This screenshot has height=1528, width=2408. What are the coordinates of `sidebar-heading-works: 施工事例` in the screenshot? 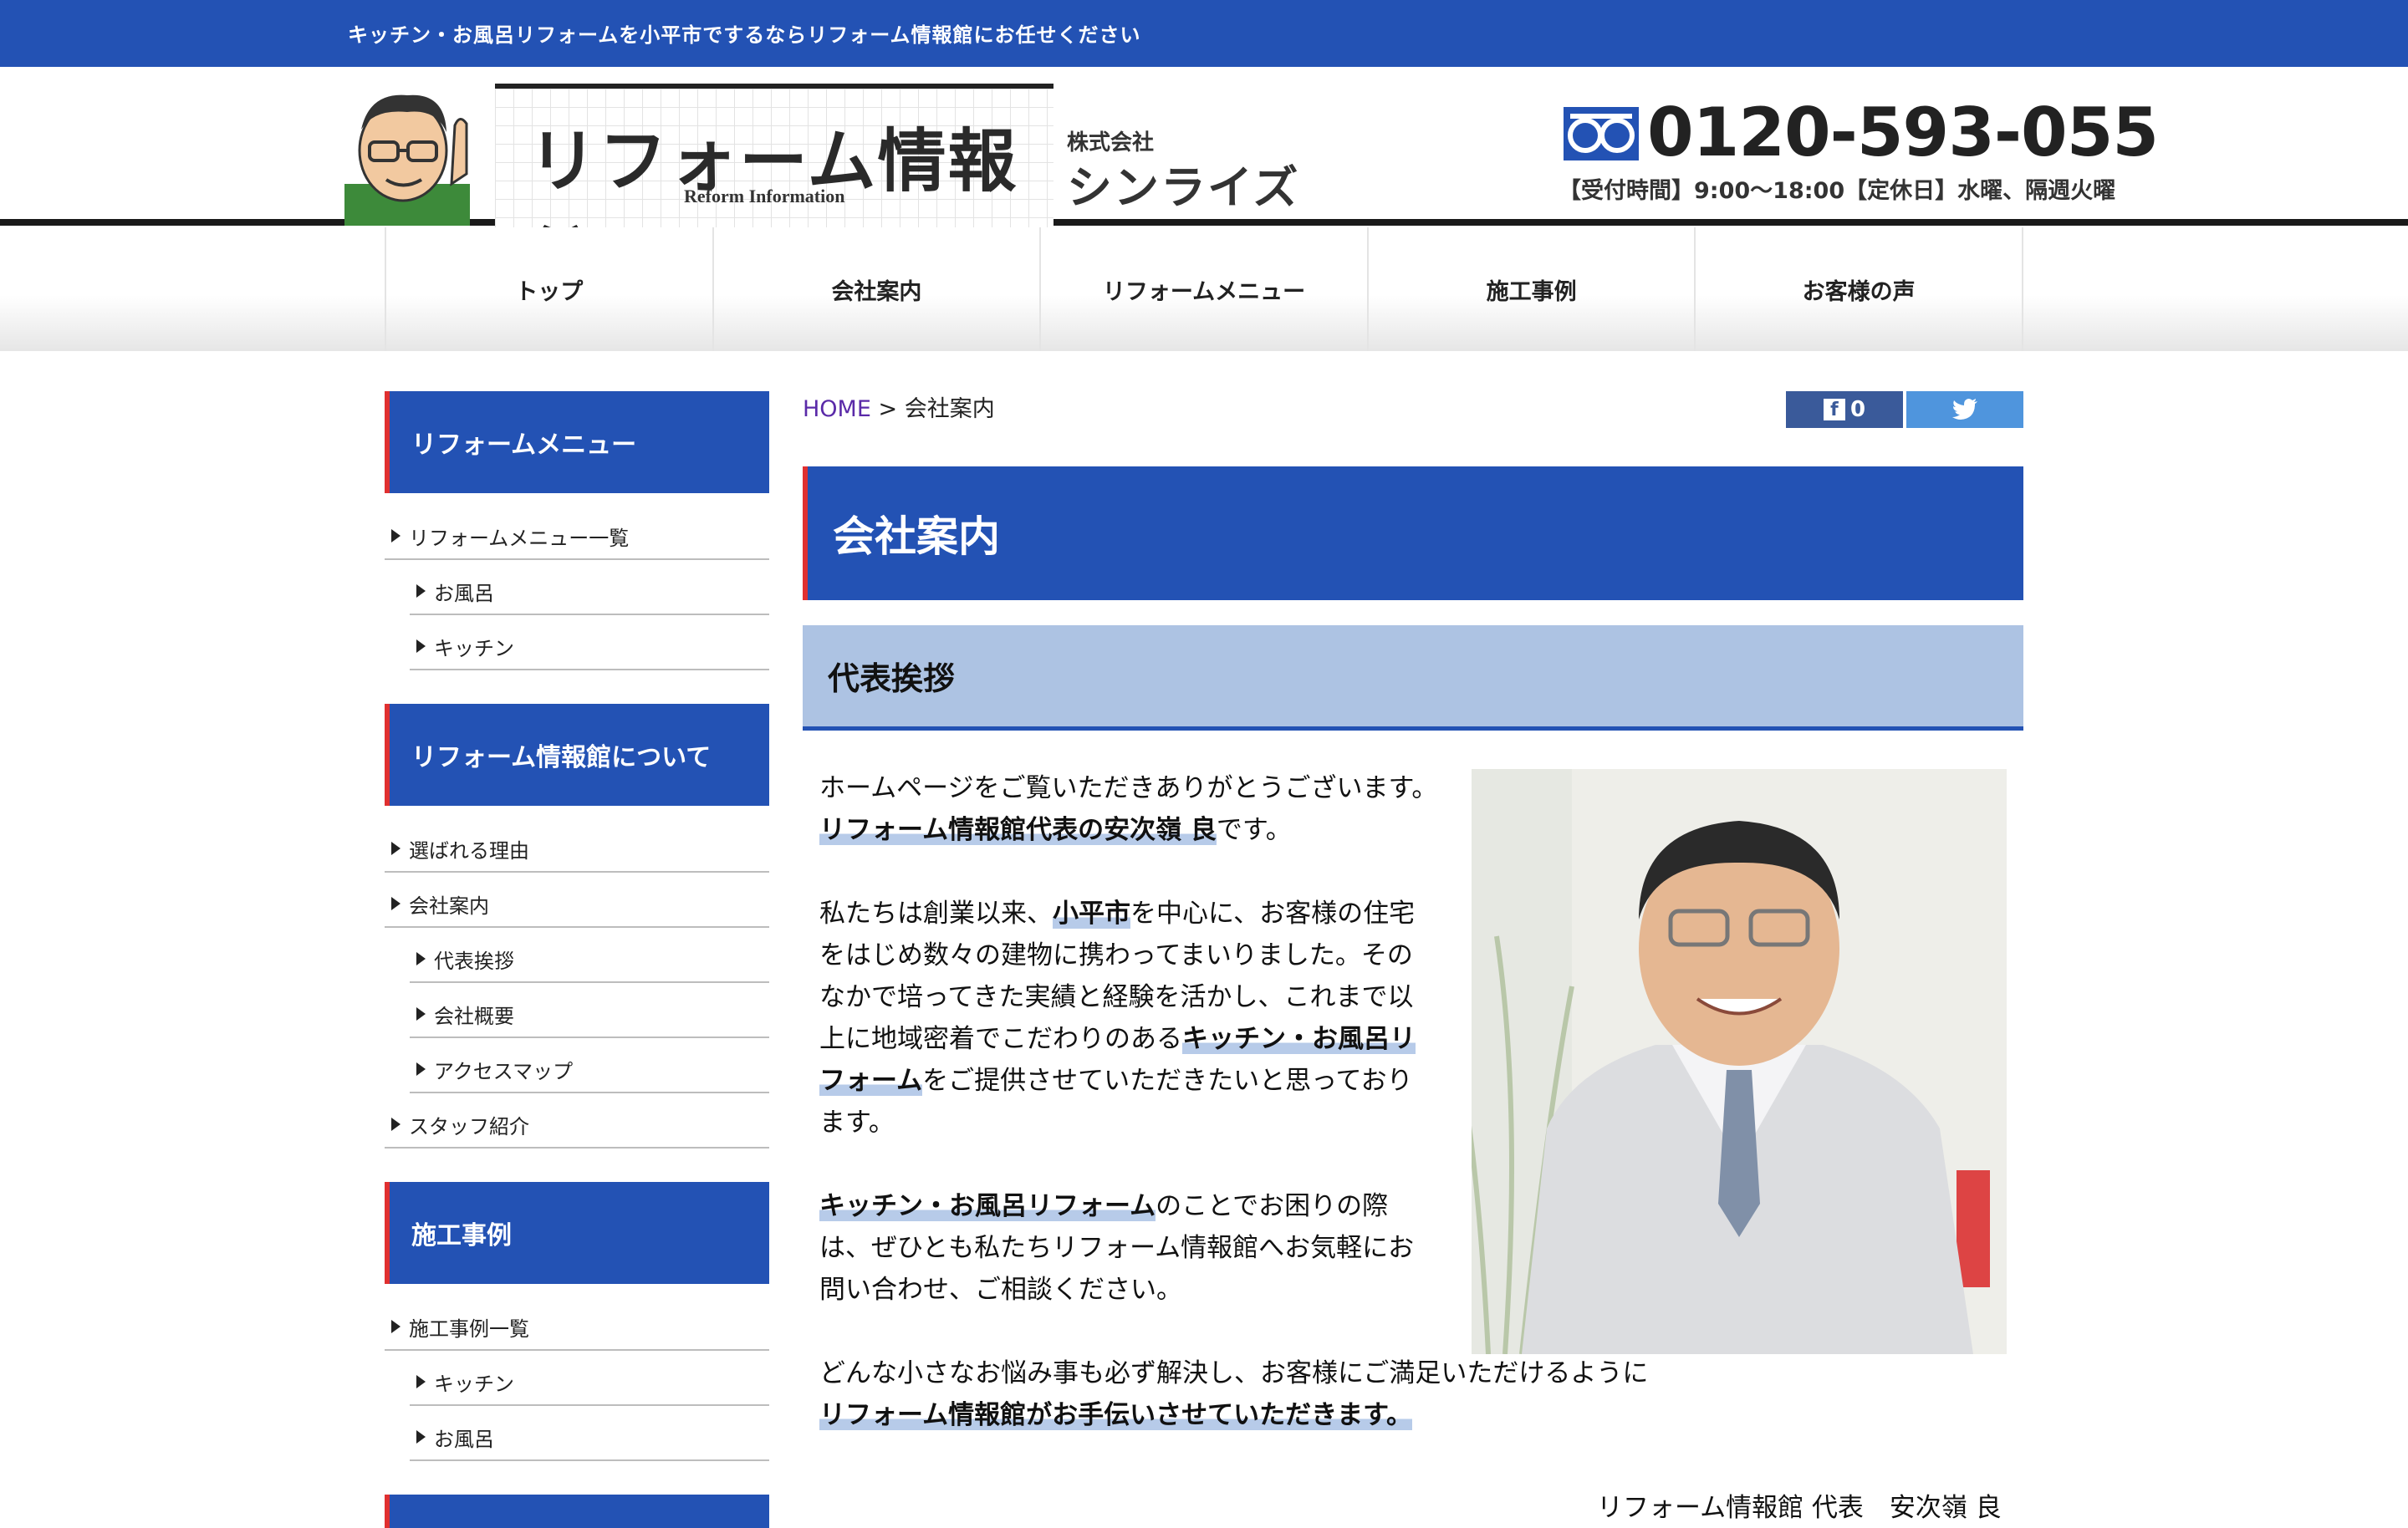 It's located at (577, 1233).